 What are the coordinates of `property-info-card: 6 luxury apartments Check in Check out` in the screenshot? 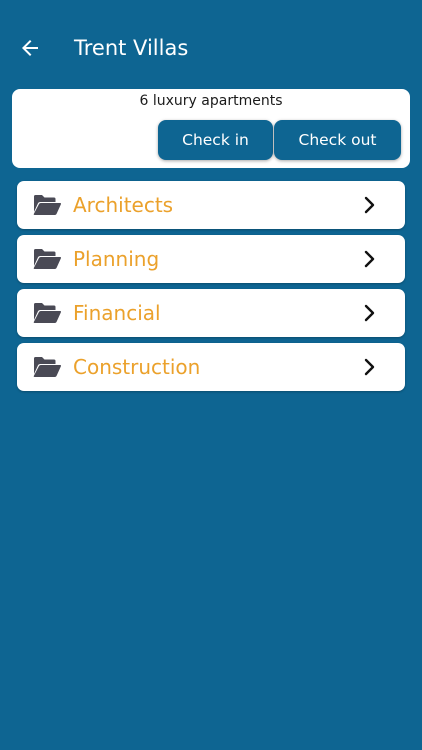 It's located at (211, 128).